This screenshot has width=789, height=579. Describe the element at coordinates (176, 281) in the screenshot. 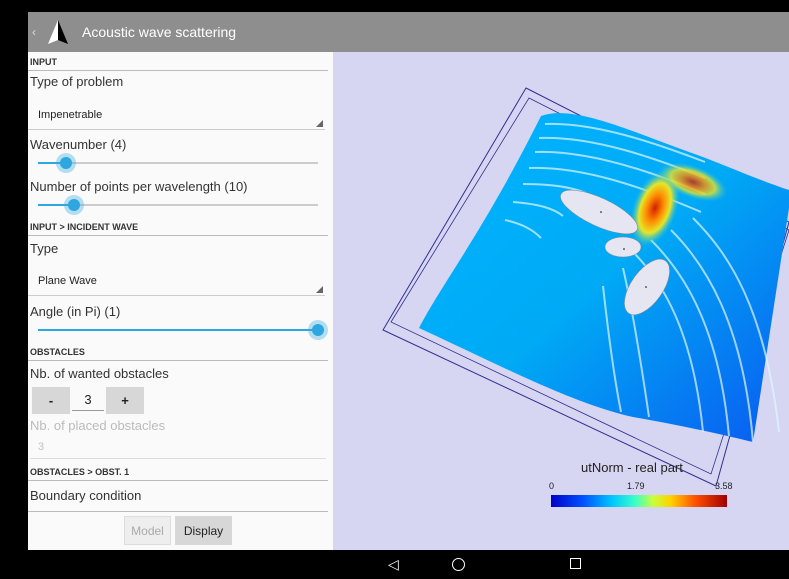

I see `wave-type-dropdown: Plane Wave` at that location.